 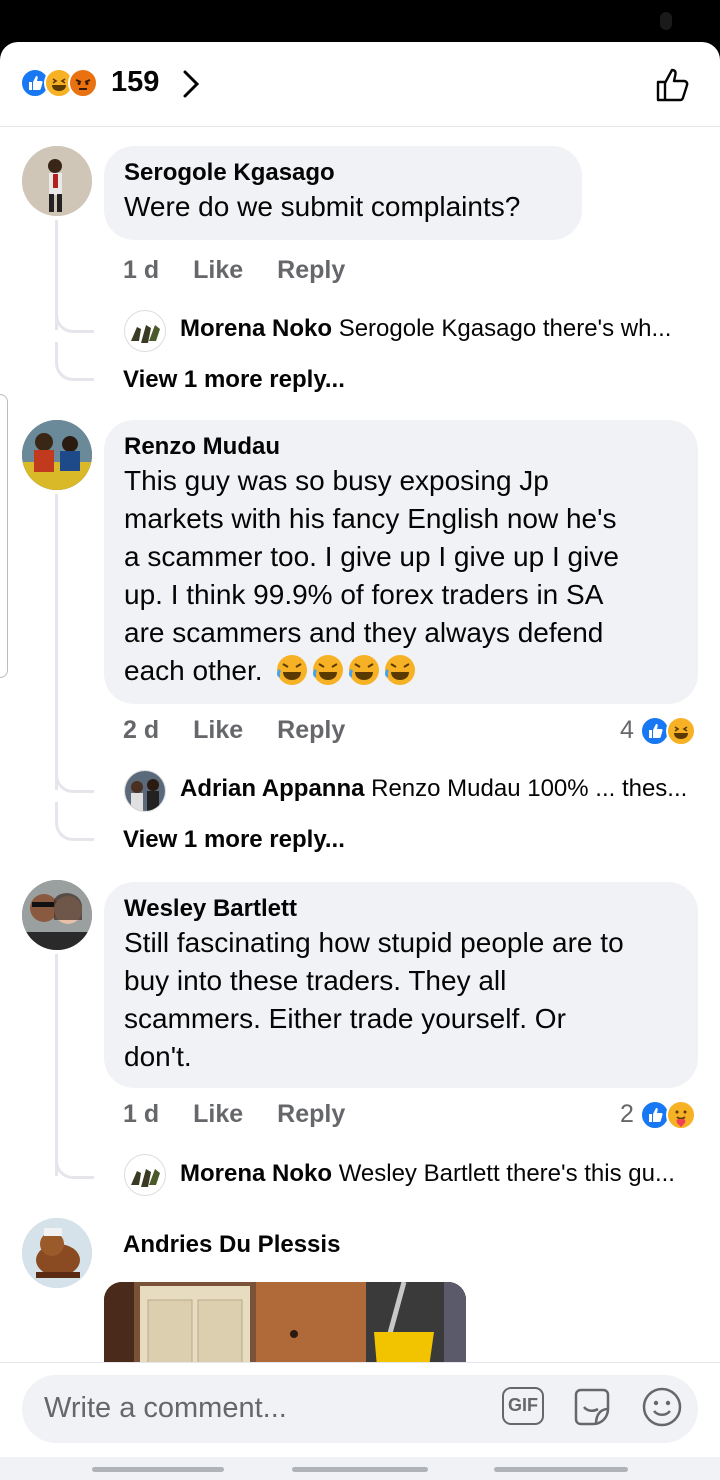 I want to click on laughing-emoji-icon, so click(x=346, y=675).